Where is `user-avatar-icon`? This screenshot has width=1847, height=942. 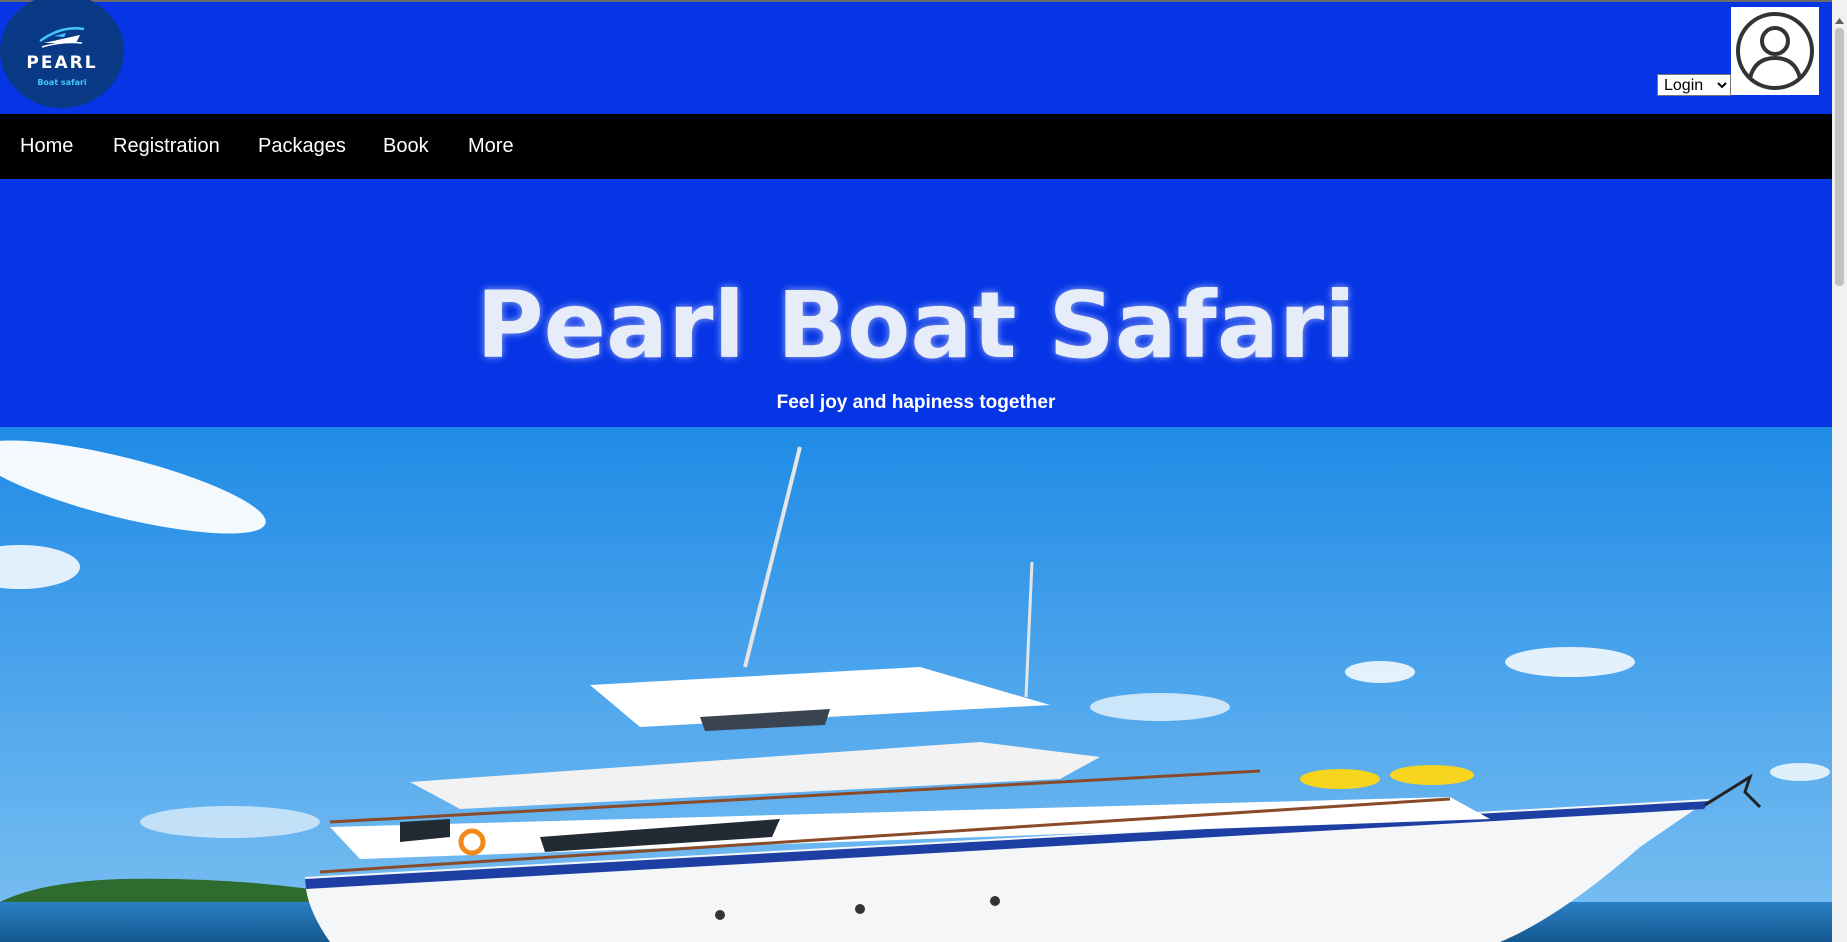
user-avatar-icon is located at coordinates (1775, 51).